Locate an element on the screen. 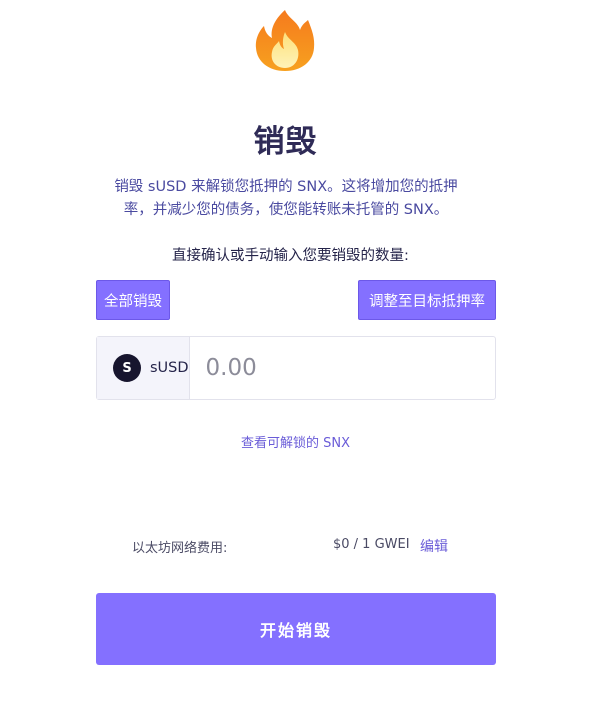  description-line: 销毁 sUSD 来解锁您抵押的 SNX。这将增加您的抵押 is located at coordinates (286, 187).